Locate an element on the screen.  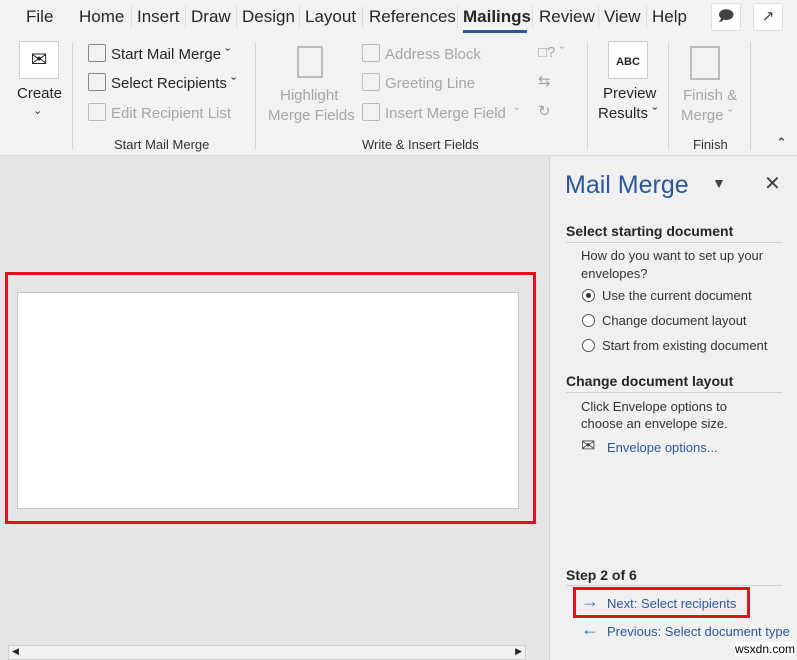
tab-help: Help is located at coordinates (669, 17).